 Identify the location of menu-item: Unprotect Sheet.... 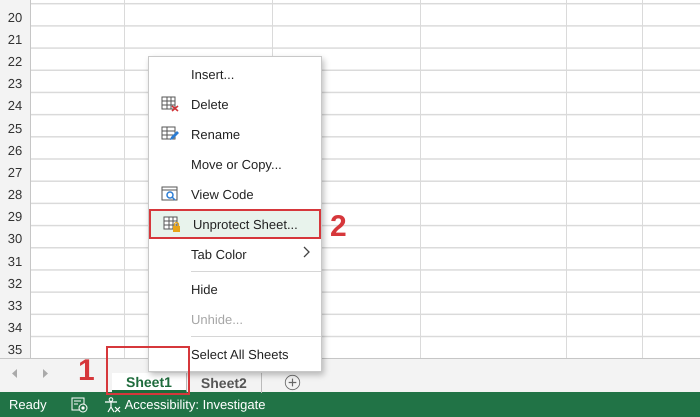
(235, 224).